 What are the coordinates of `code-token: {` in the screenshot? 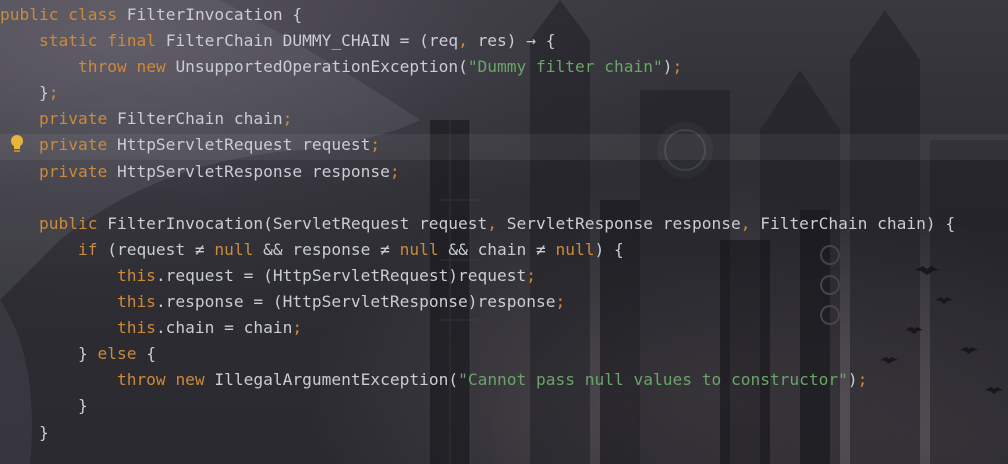 It's located at (151, 354).